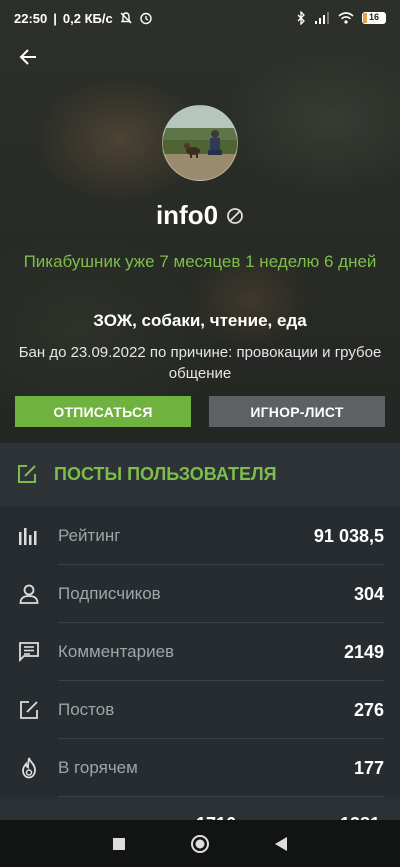 The height and width of the screenshot is (867, 400). What do you see at coordinates (165, 473) in the screenshot?
I see `user-posts-label: ПОСТЫ ПОЛЬЗОВАТЕЛЯ` at bounding box center [165, 473].